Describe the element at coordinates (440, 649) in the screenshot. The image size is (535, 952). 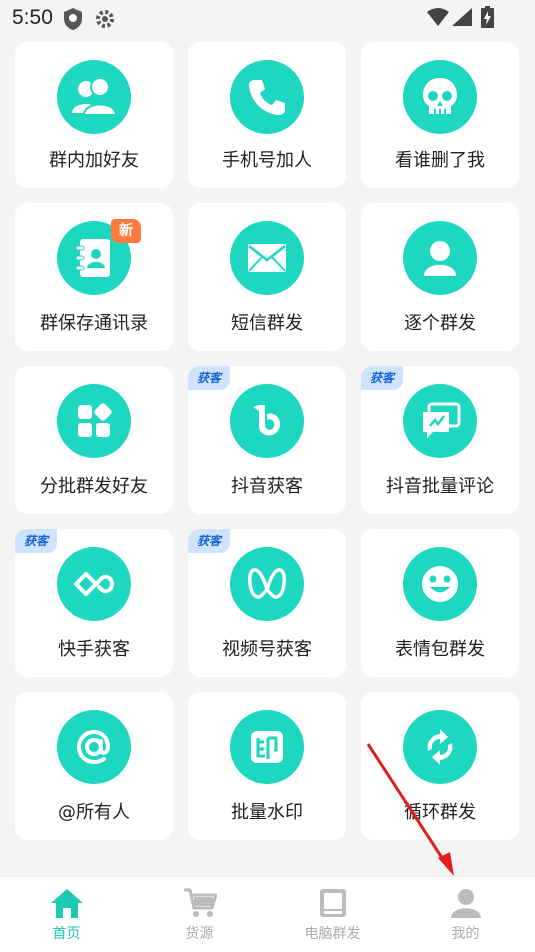
I see `tile-label: 表情包群发` at that location.